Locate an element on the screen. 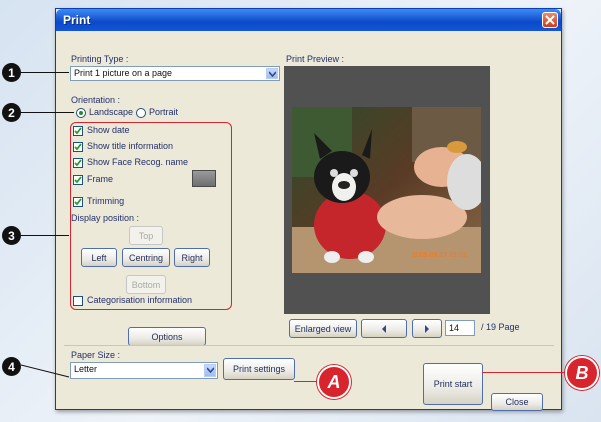 The width and height of the screenshot is (601, 422). portrait-label: Portrait is located at coordinates (164, 112).